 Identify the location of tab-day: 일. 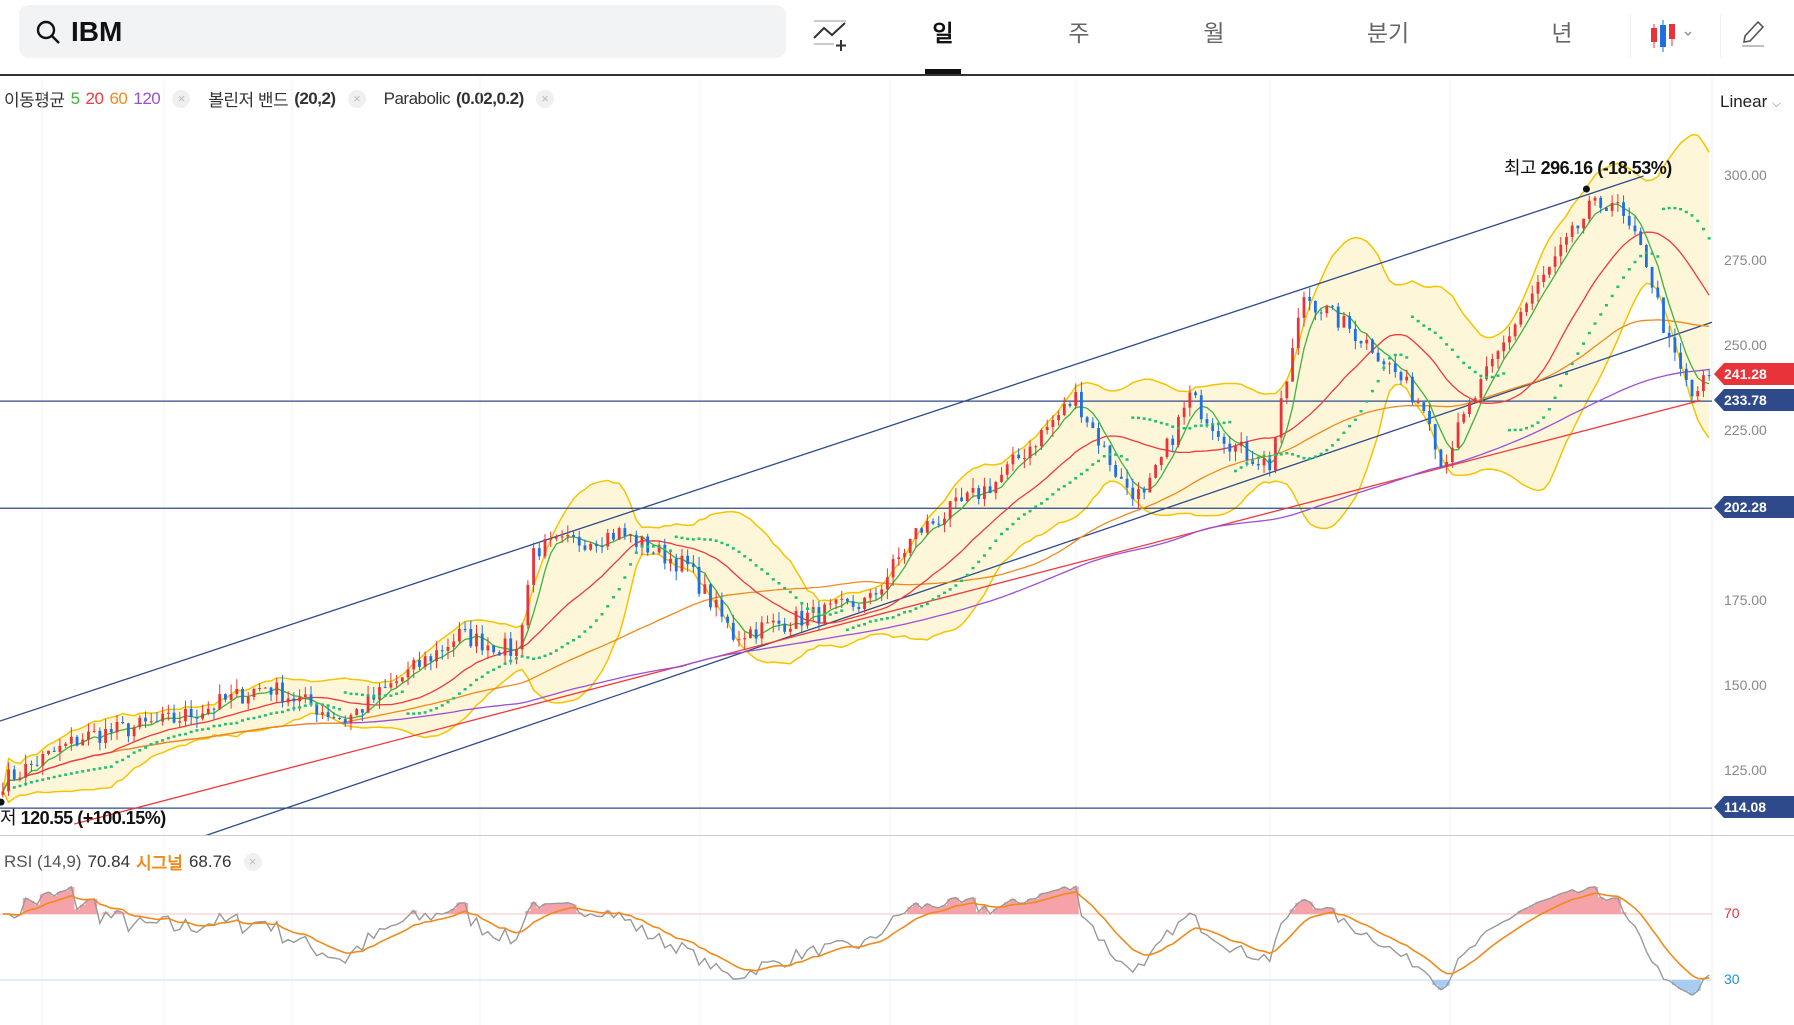
(943, 44).